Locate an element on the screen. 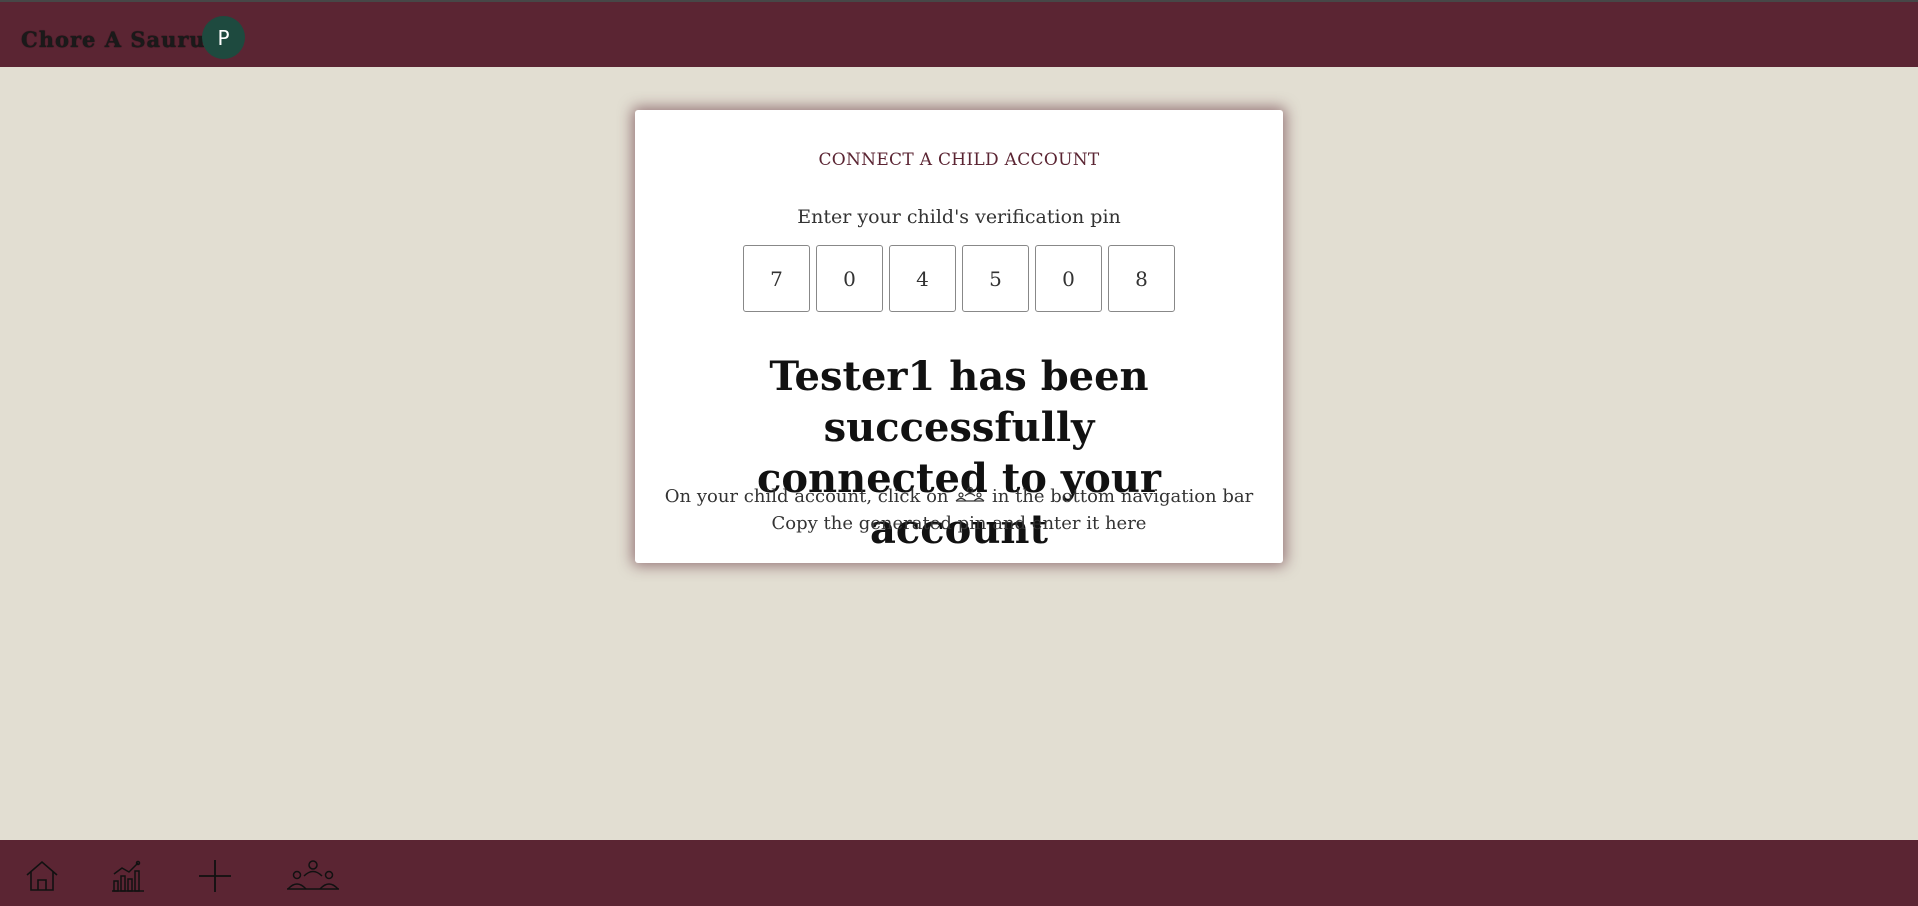 The image size is (1918, 906). instruction-line-2: Copy the generated pin and enter it here is located at coordinates (959, 523).